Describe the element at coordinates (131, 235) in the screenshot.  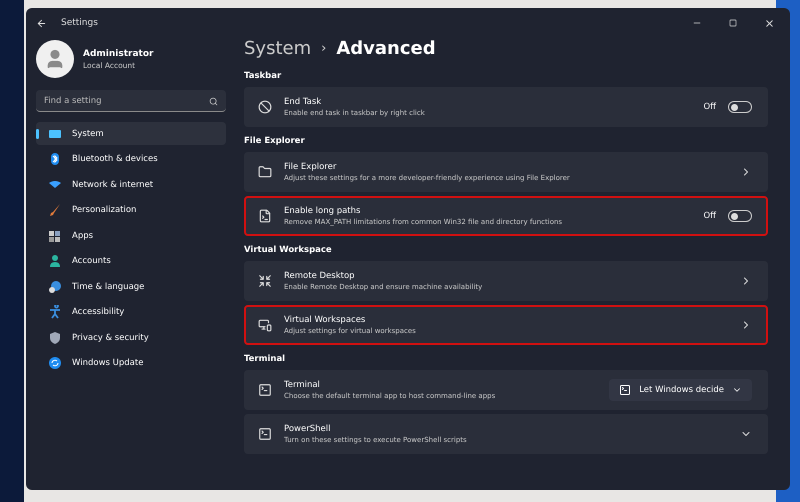
I see `nav-item: Apps` at that location.